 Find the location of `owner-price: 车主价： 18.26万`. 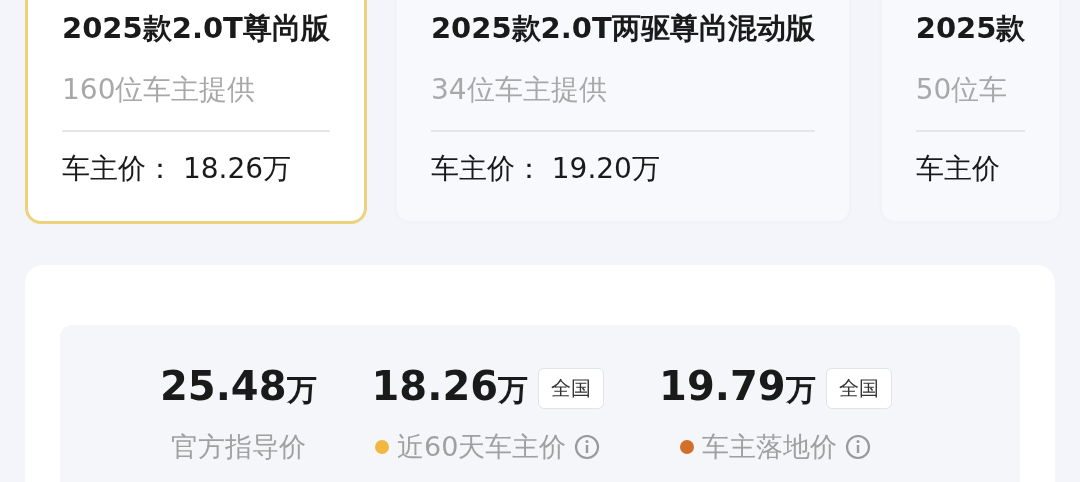

owner-price: 车主价： 18.26万 is located at coordinates (177, 169).